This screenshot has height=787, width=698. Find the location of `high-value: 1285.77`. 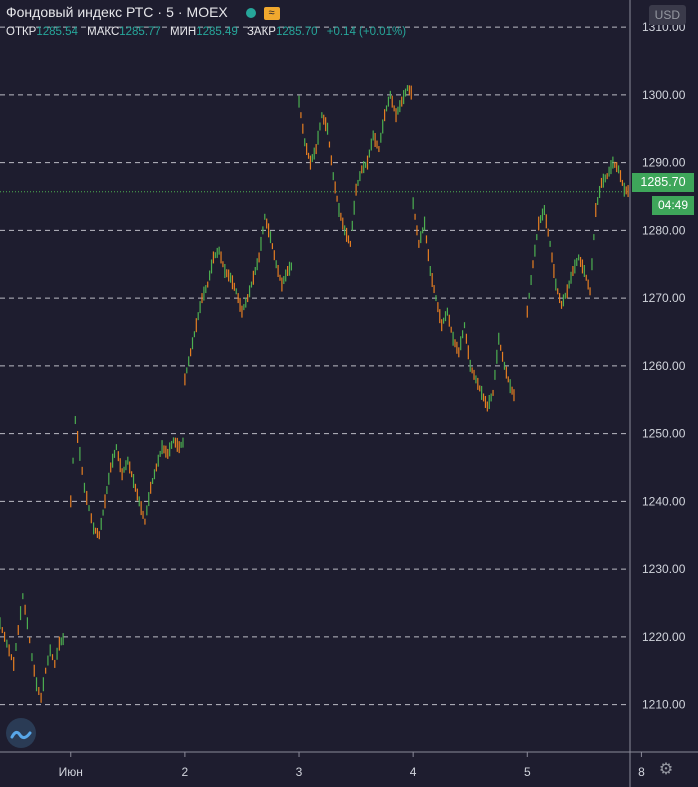

high-value: 1285.77 is located at coordinates (140, 32).